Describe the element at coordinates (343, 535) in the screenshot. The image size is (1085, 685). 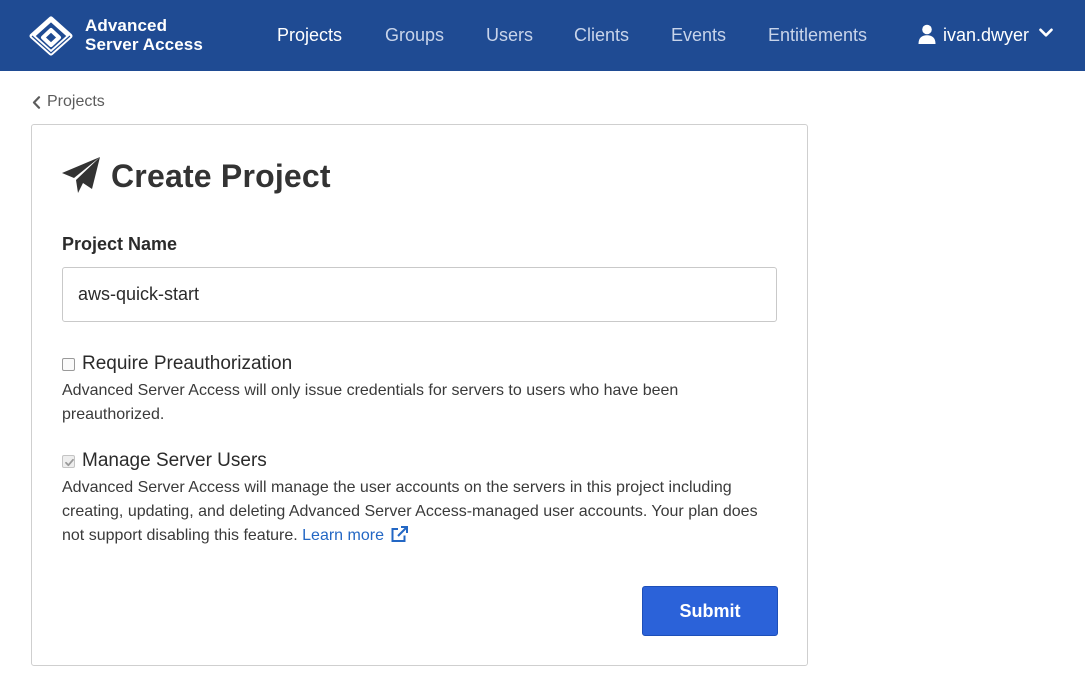
I see `learn-more-label: Learn more` at that location.